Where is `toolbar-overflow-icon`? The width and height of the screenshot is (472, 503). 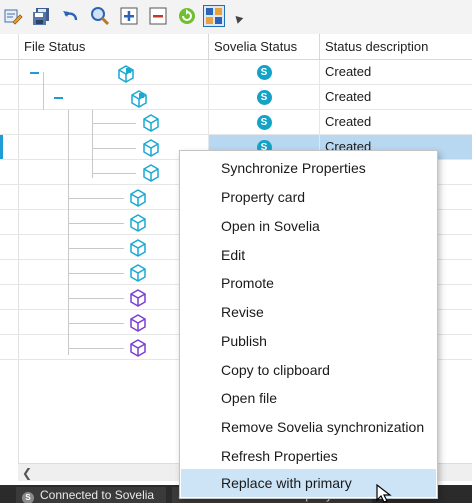
toolbar-overflow-icon is located at coordinates (238, 18).